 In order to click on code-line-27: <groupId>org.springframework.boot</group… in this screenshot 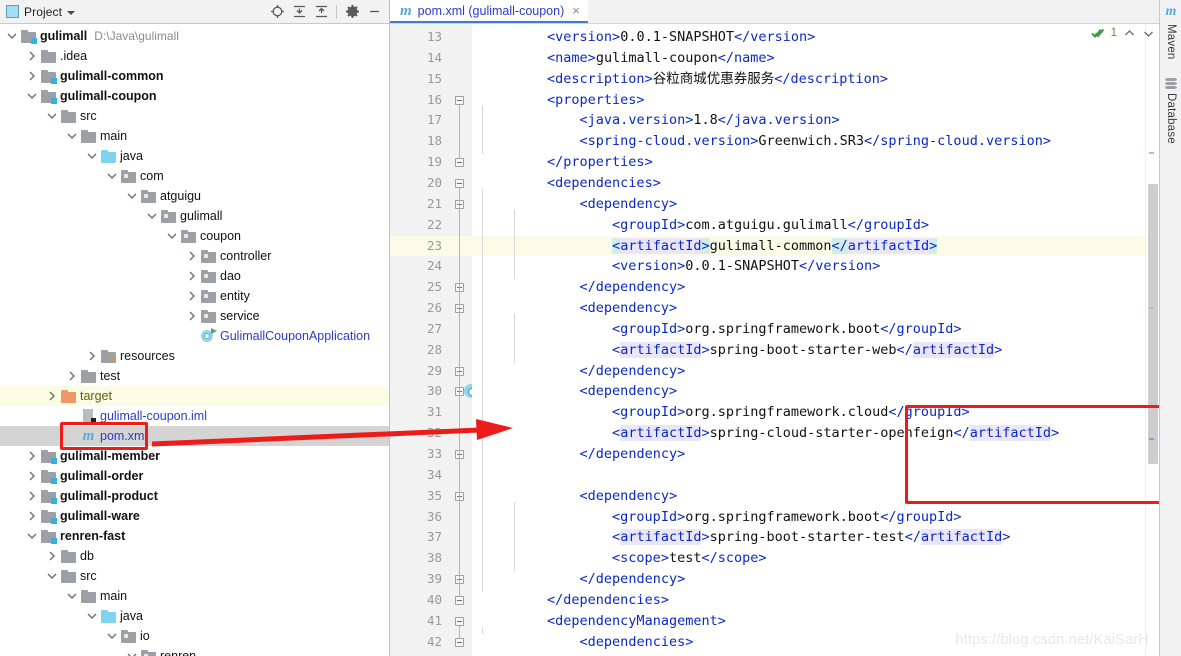, I will do `click(808, 329)`.